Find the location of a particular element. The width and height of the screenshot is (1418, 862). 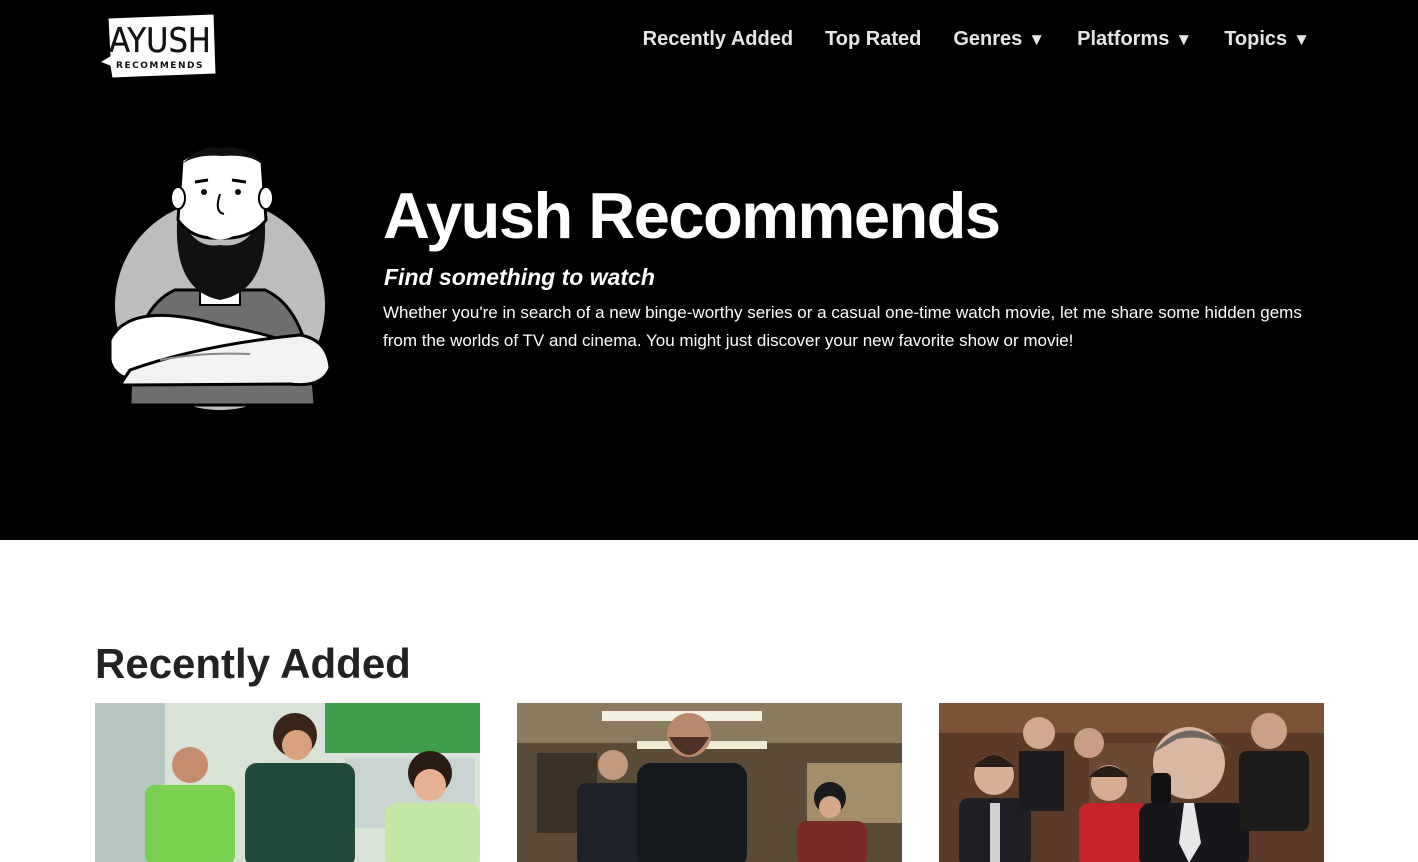

nav-top-rated: Top Rated is located at coordinates (873, 39).